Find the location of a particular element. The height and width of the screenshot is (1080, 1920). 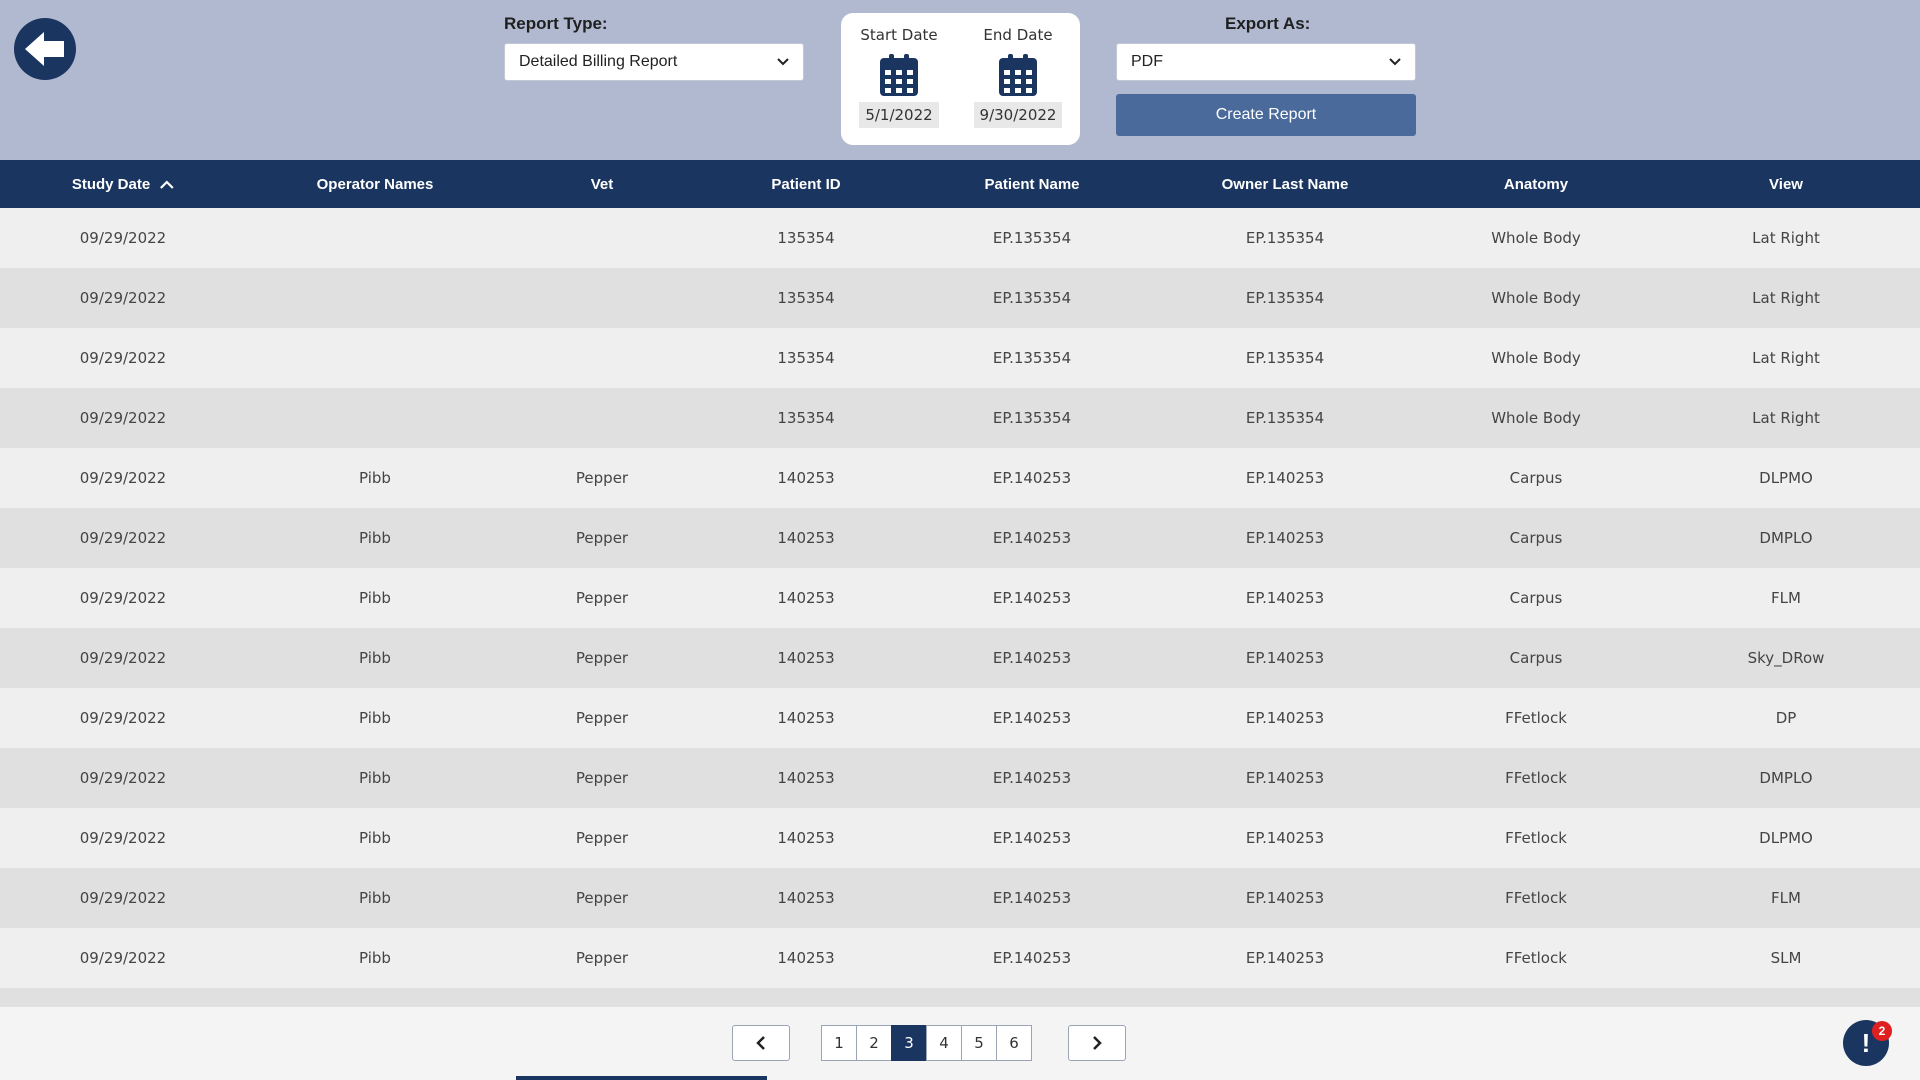

sort-ascending-icon is located at coordinates (167, 184).